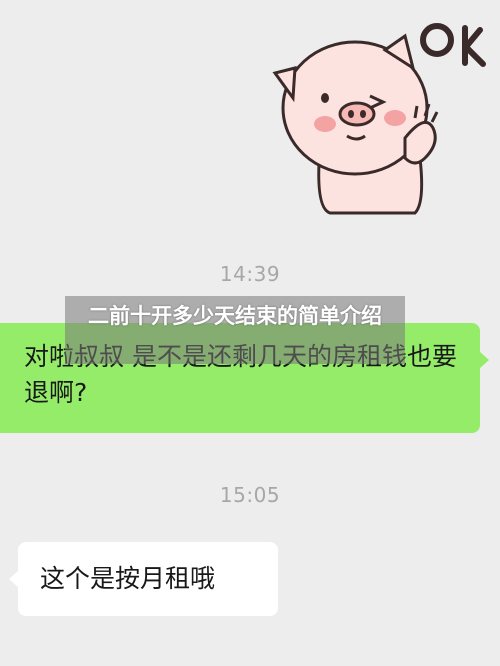 The height and width of the screenshot is (666, 500). Describe the element at coordinates (235, 330) in the screenshot. I see `overlay-title-banner: 二前十开多少天结束的简单介绍` at that location.